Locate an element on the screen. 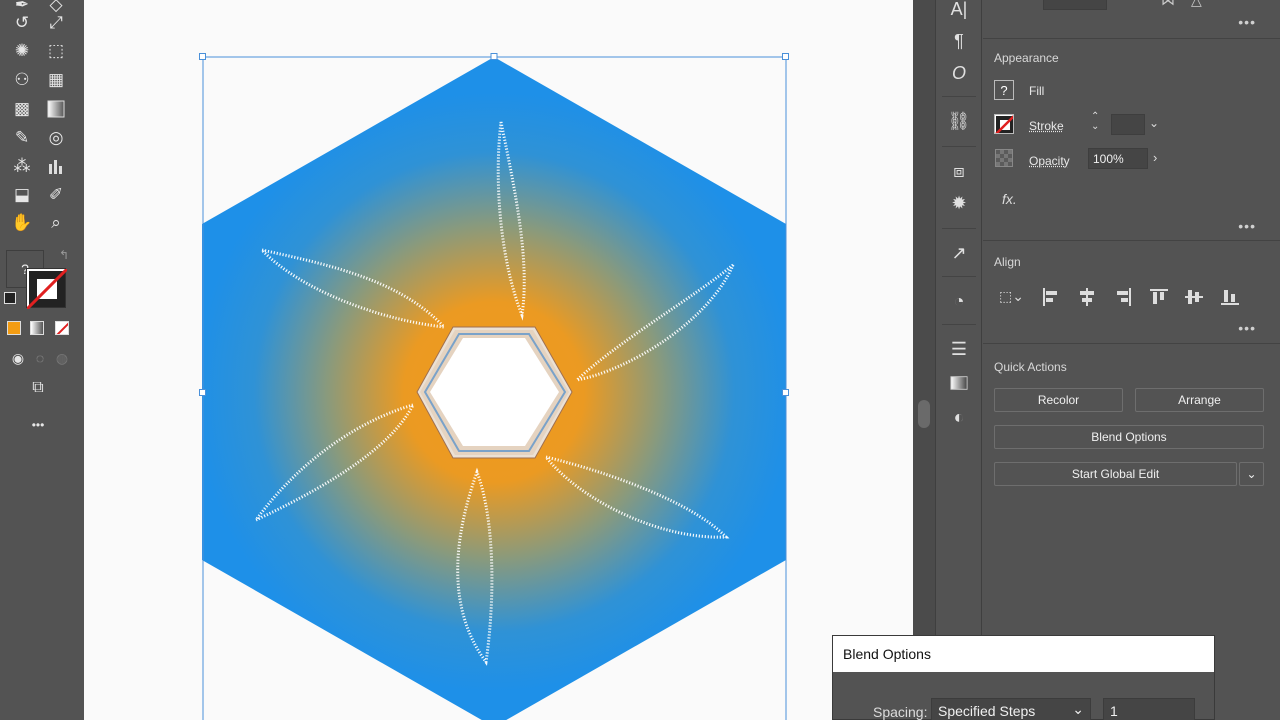 The image size is (1280, 720). flip-horizontal-icon: ⋈ is located at coordinates (1168, 4).